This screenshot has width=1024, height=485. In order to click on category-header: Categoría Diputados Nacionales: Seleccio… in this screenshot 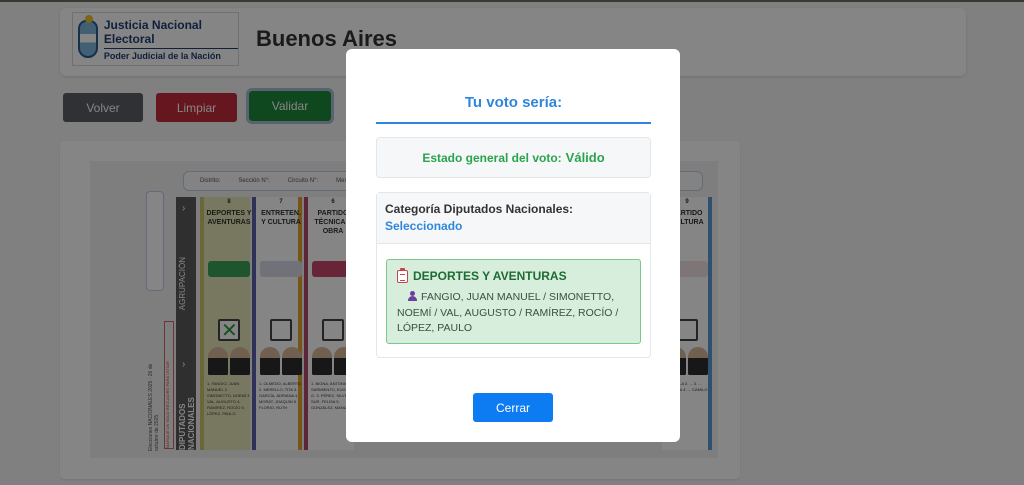, I will do `click(513, 218)`.